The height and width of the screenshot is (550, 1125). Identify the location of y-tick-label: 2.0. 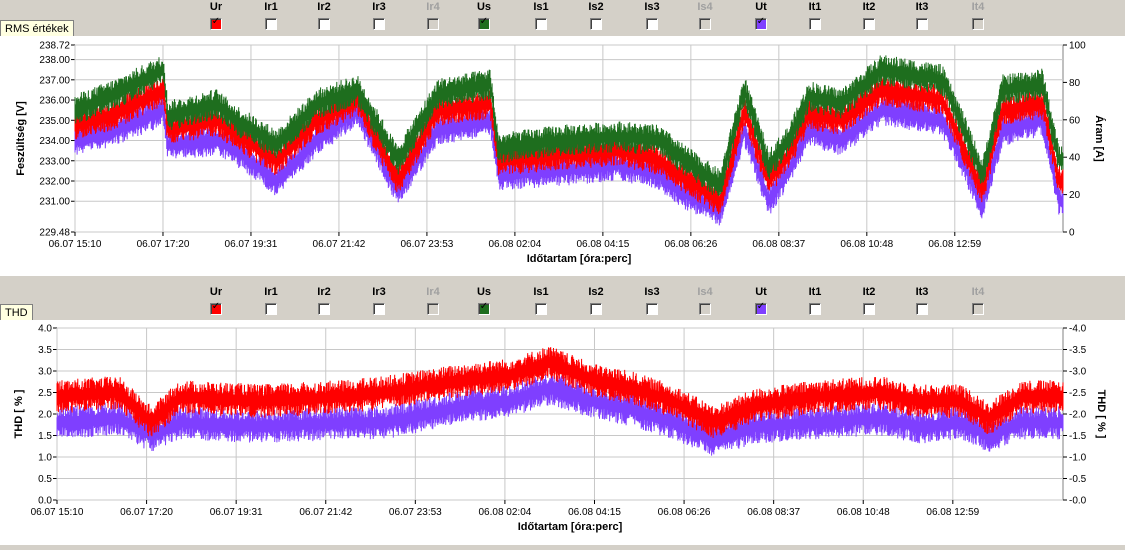
(45, 415).